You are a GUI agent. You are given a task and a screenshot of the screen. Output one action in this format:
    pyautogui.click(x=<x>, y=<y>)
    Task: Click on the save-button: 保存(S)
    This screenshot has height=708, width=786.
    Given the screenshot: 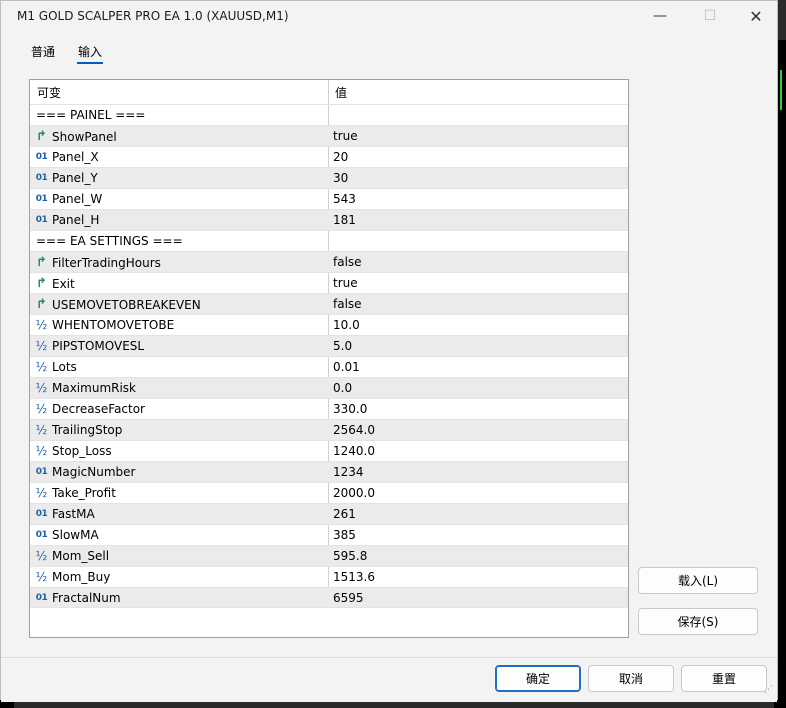 What is the action you would take?
    pyautogui.click(x=698, y=621)
    